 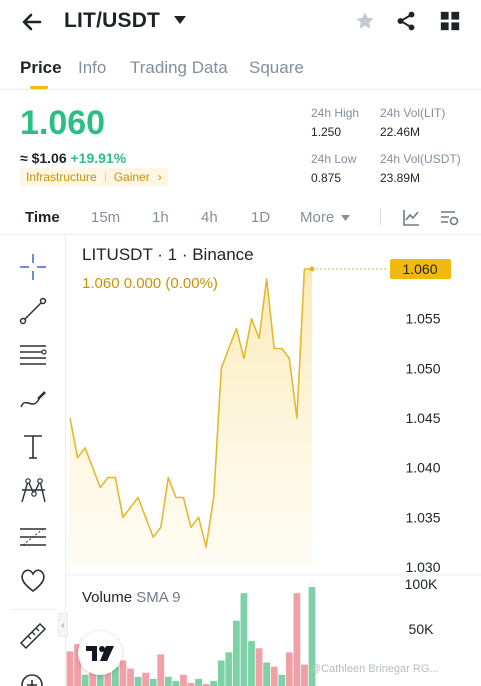 I want to click on volume-label: Volume, so click(x=107, y=597).